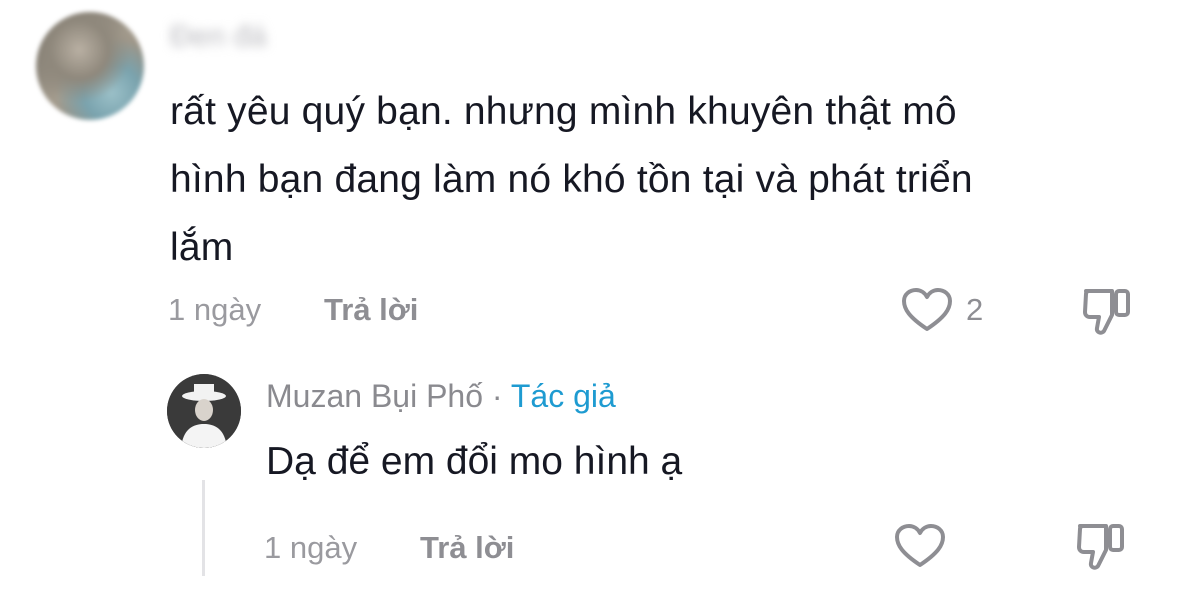 Image resolution: width=1179 pixels, height=596 pixels. What do you see at coordinates (311, 547) in the screenshot?
I see `reply-timestamp: 1 ngày` at bounding box center [311, 547].